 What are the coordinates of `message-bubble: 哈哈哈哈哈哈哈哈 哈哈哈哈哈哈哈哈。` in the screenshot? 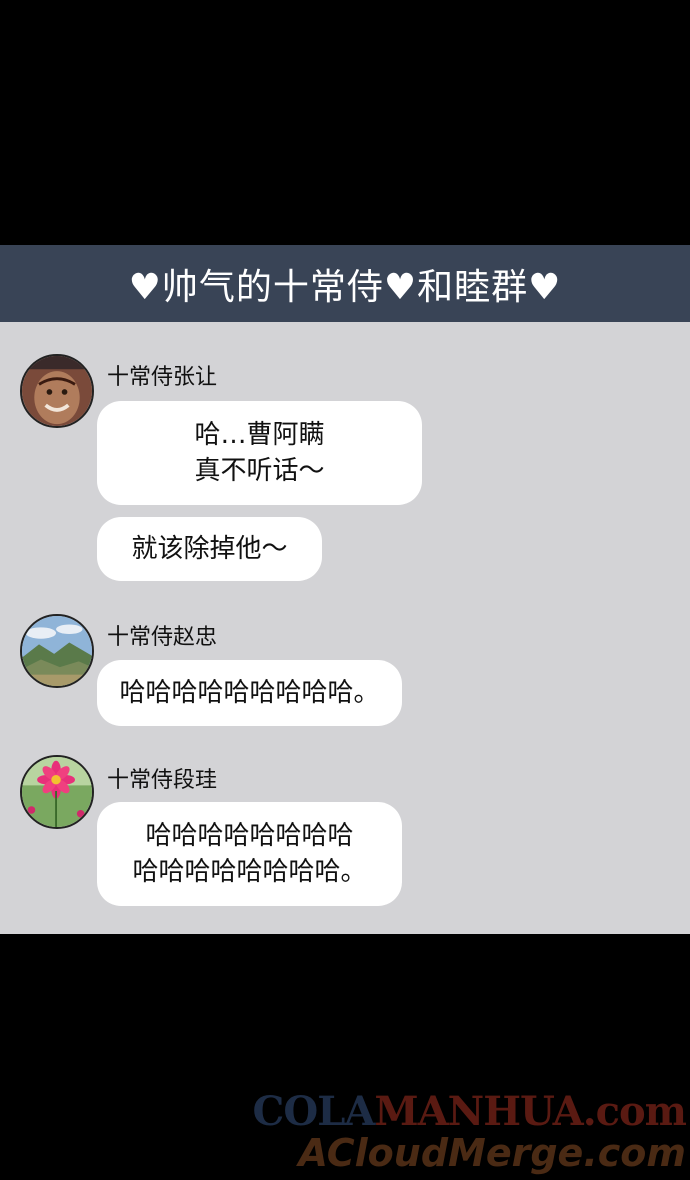 It's located at (249, 854).